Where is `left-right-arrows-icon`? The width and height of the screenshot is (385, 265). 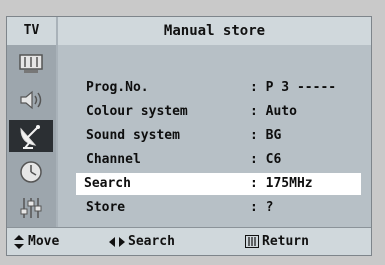 left-right-arrows-icon is located at coordinates (117, 241).